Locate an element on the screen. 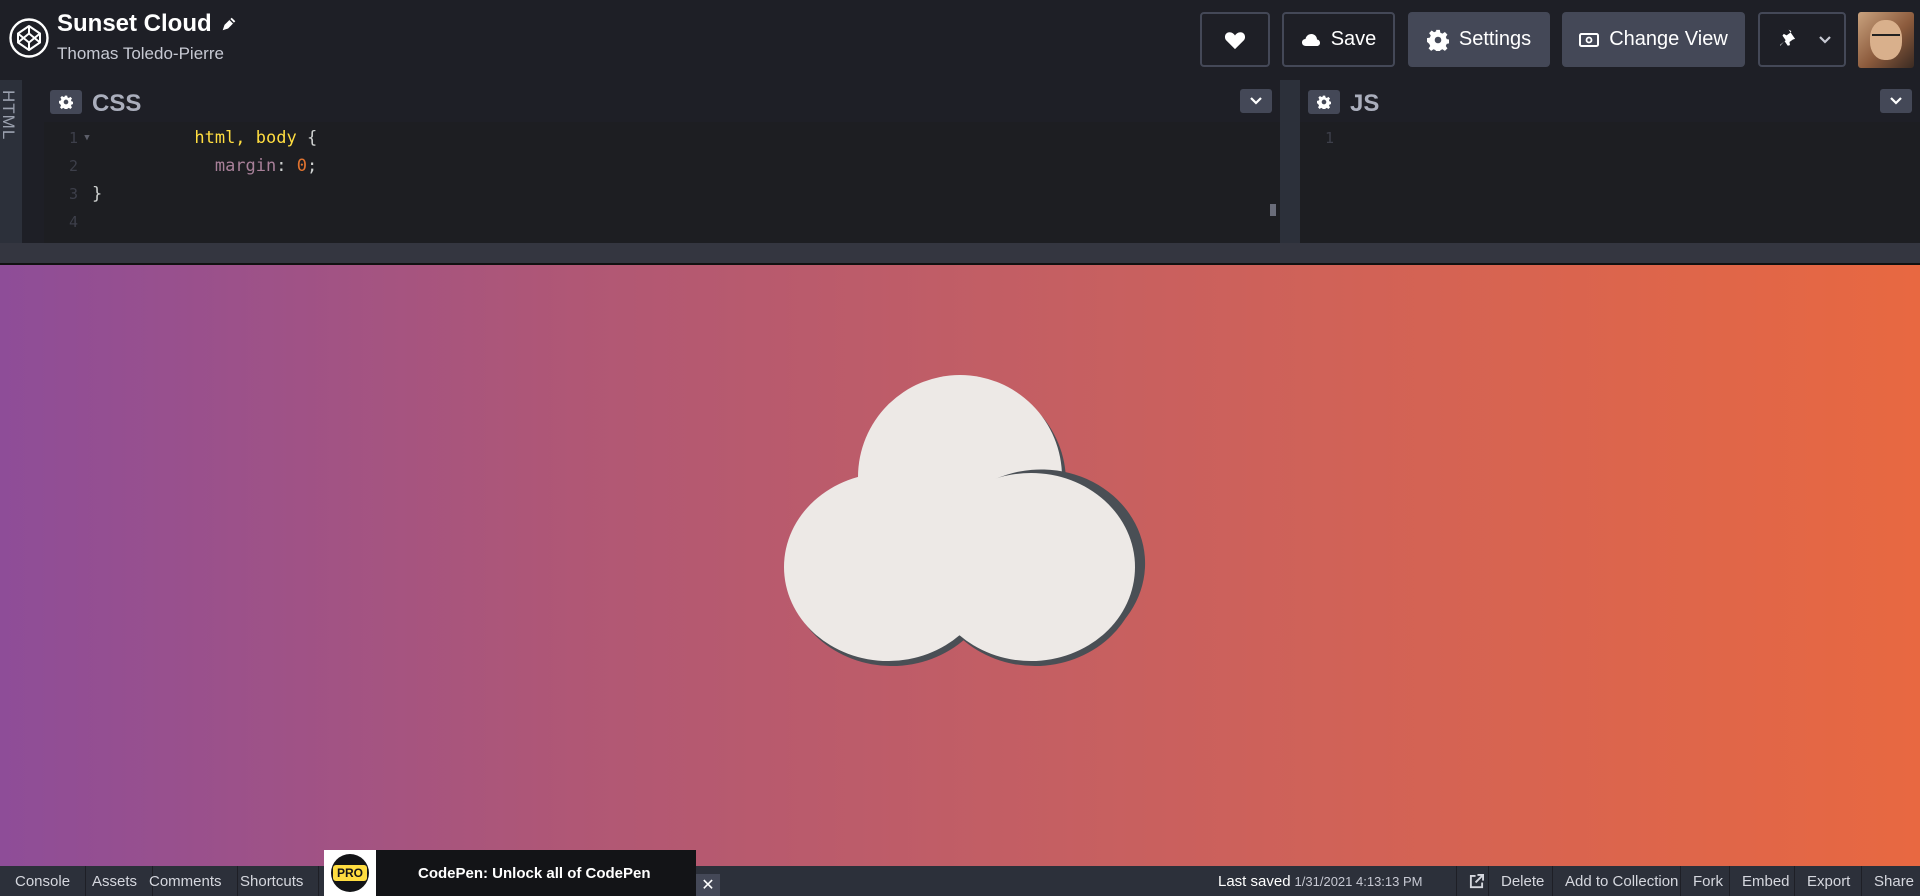 The height and width of the screenshot is (896, 1920). fold-arrow-icon: ▼ is located at coordinates (87, 138).